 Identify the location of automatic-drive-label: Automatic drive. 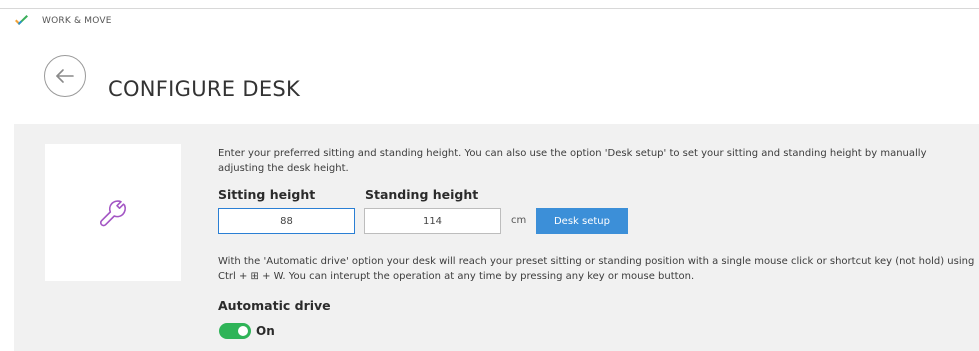
(274, 305).